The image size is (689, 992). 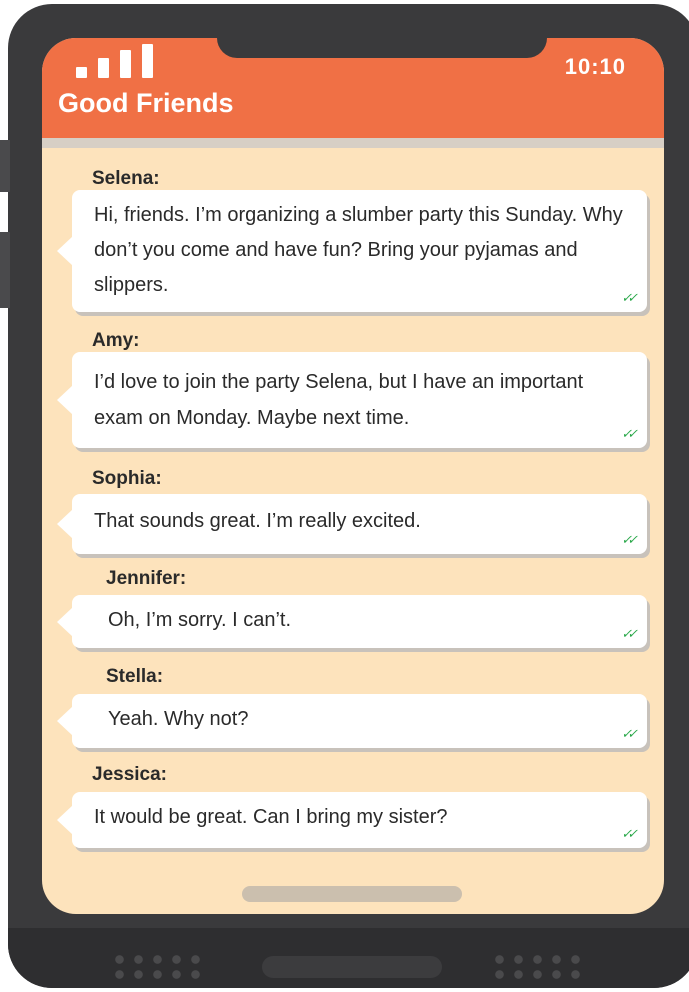 I want to click on chat-title: Good Friends, so click(x=146, y=103).